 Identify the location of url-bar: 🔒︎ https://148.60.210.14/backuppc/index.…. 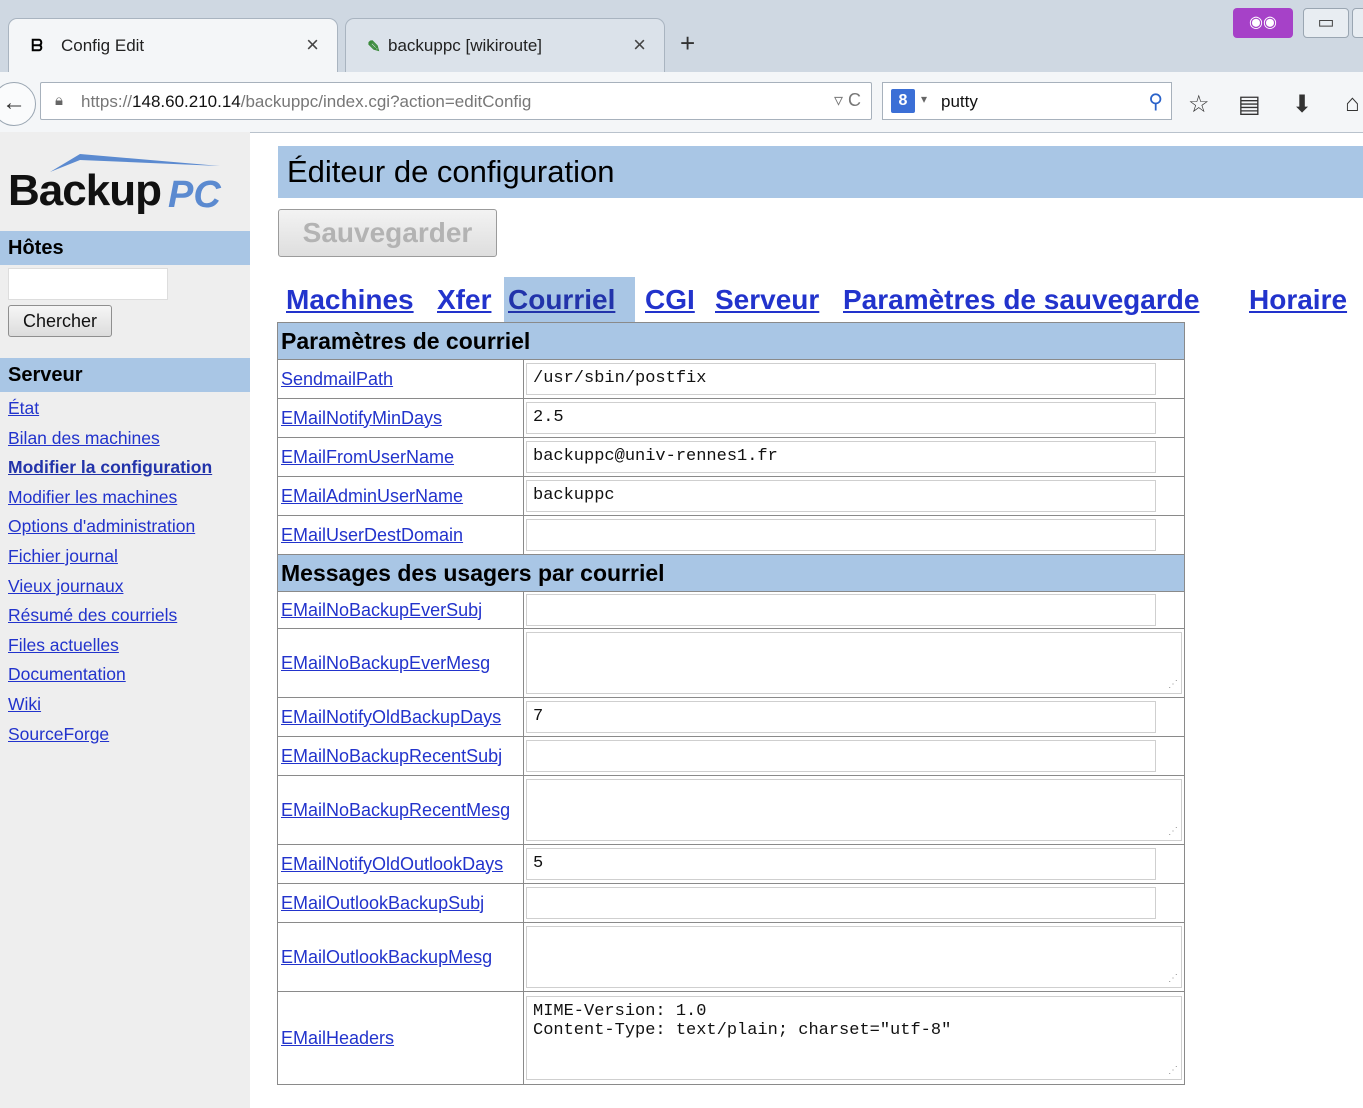
(456, 101).